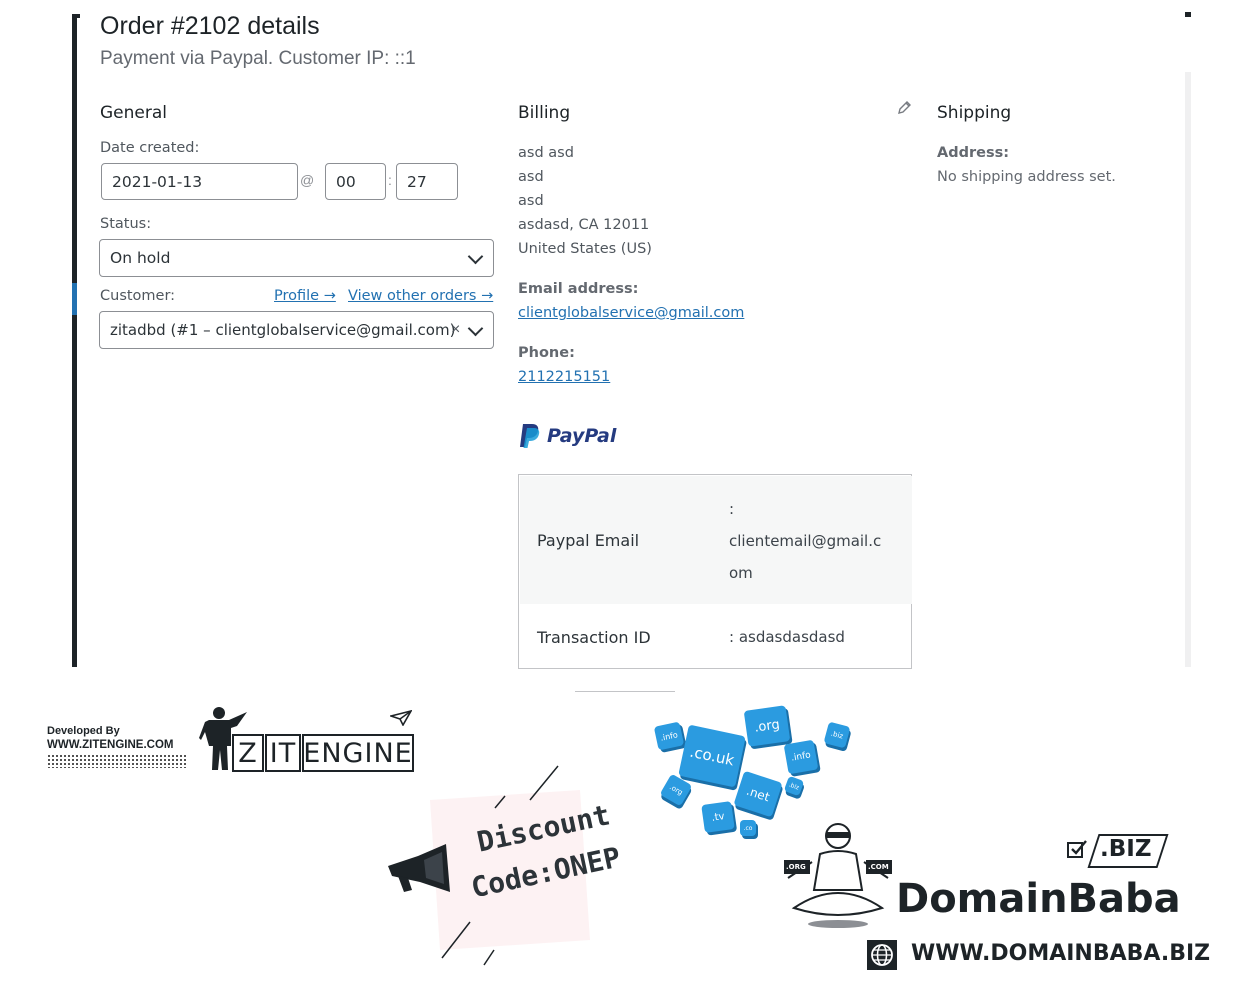 The image size is (1256, 991). I want to click on billing-heading: Billing, so click(544, 113).